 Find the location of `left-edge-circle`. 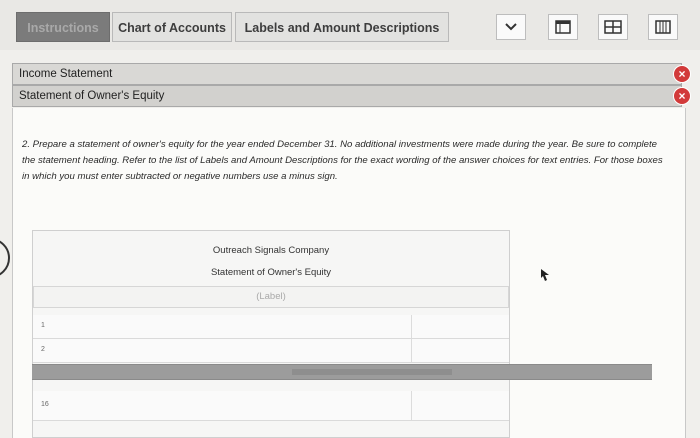

left-edge-circle is located at coordinates (5, 258).